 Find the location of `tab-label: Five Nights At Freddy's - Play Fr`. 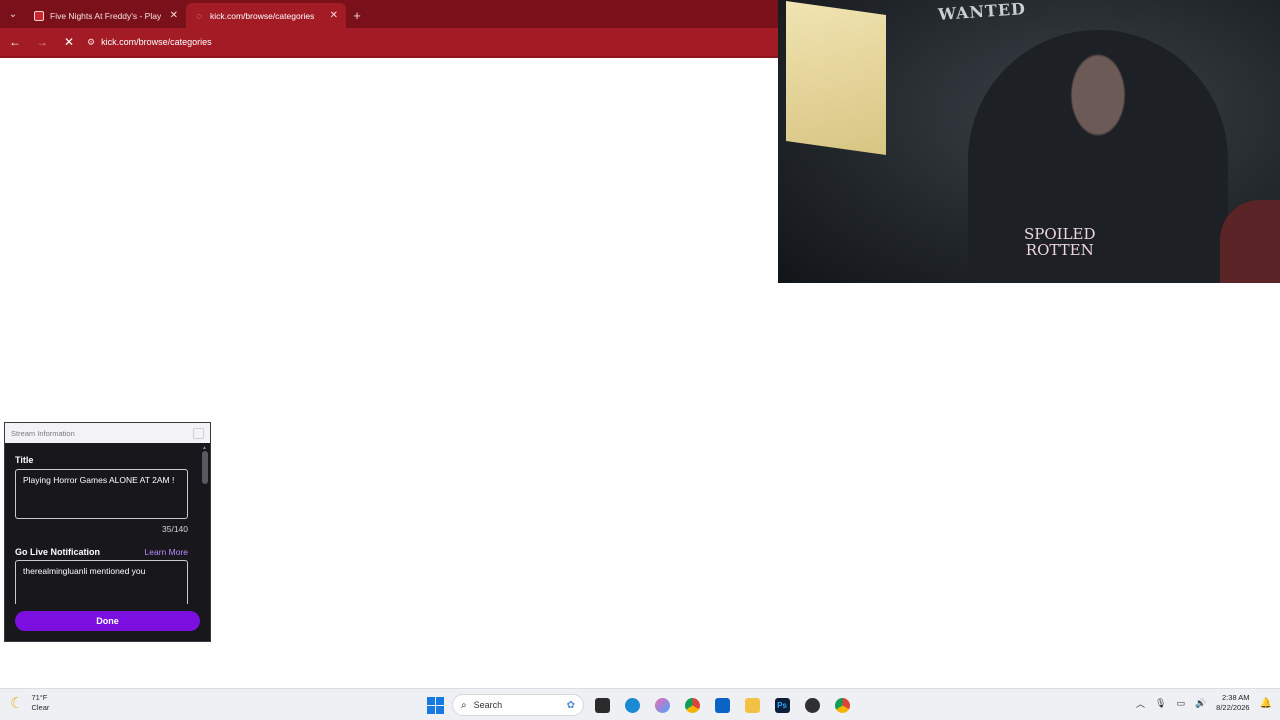

tab-label: Five Nights At Freddy's - Play Fr is located at coordinates (107, 15).